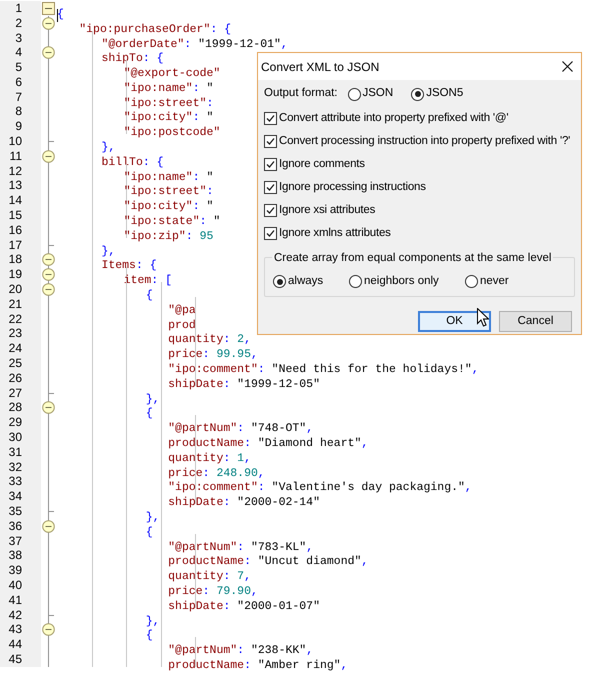 This screenshot has width=598, height=673. Describe the element at coordinates (155, 29) in the screenshot. I see `code-line: "ipo:purchaseOrder": {` at that location.